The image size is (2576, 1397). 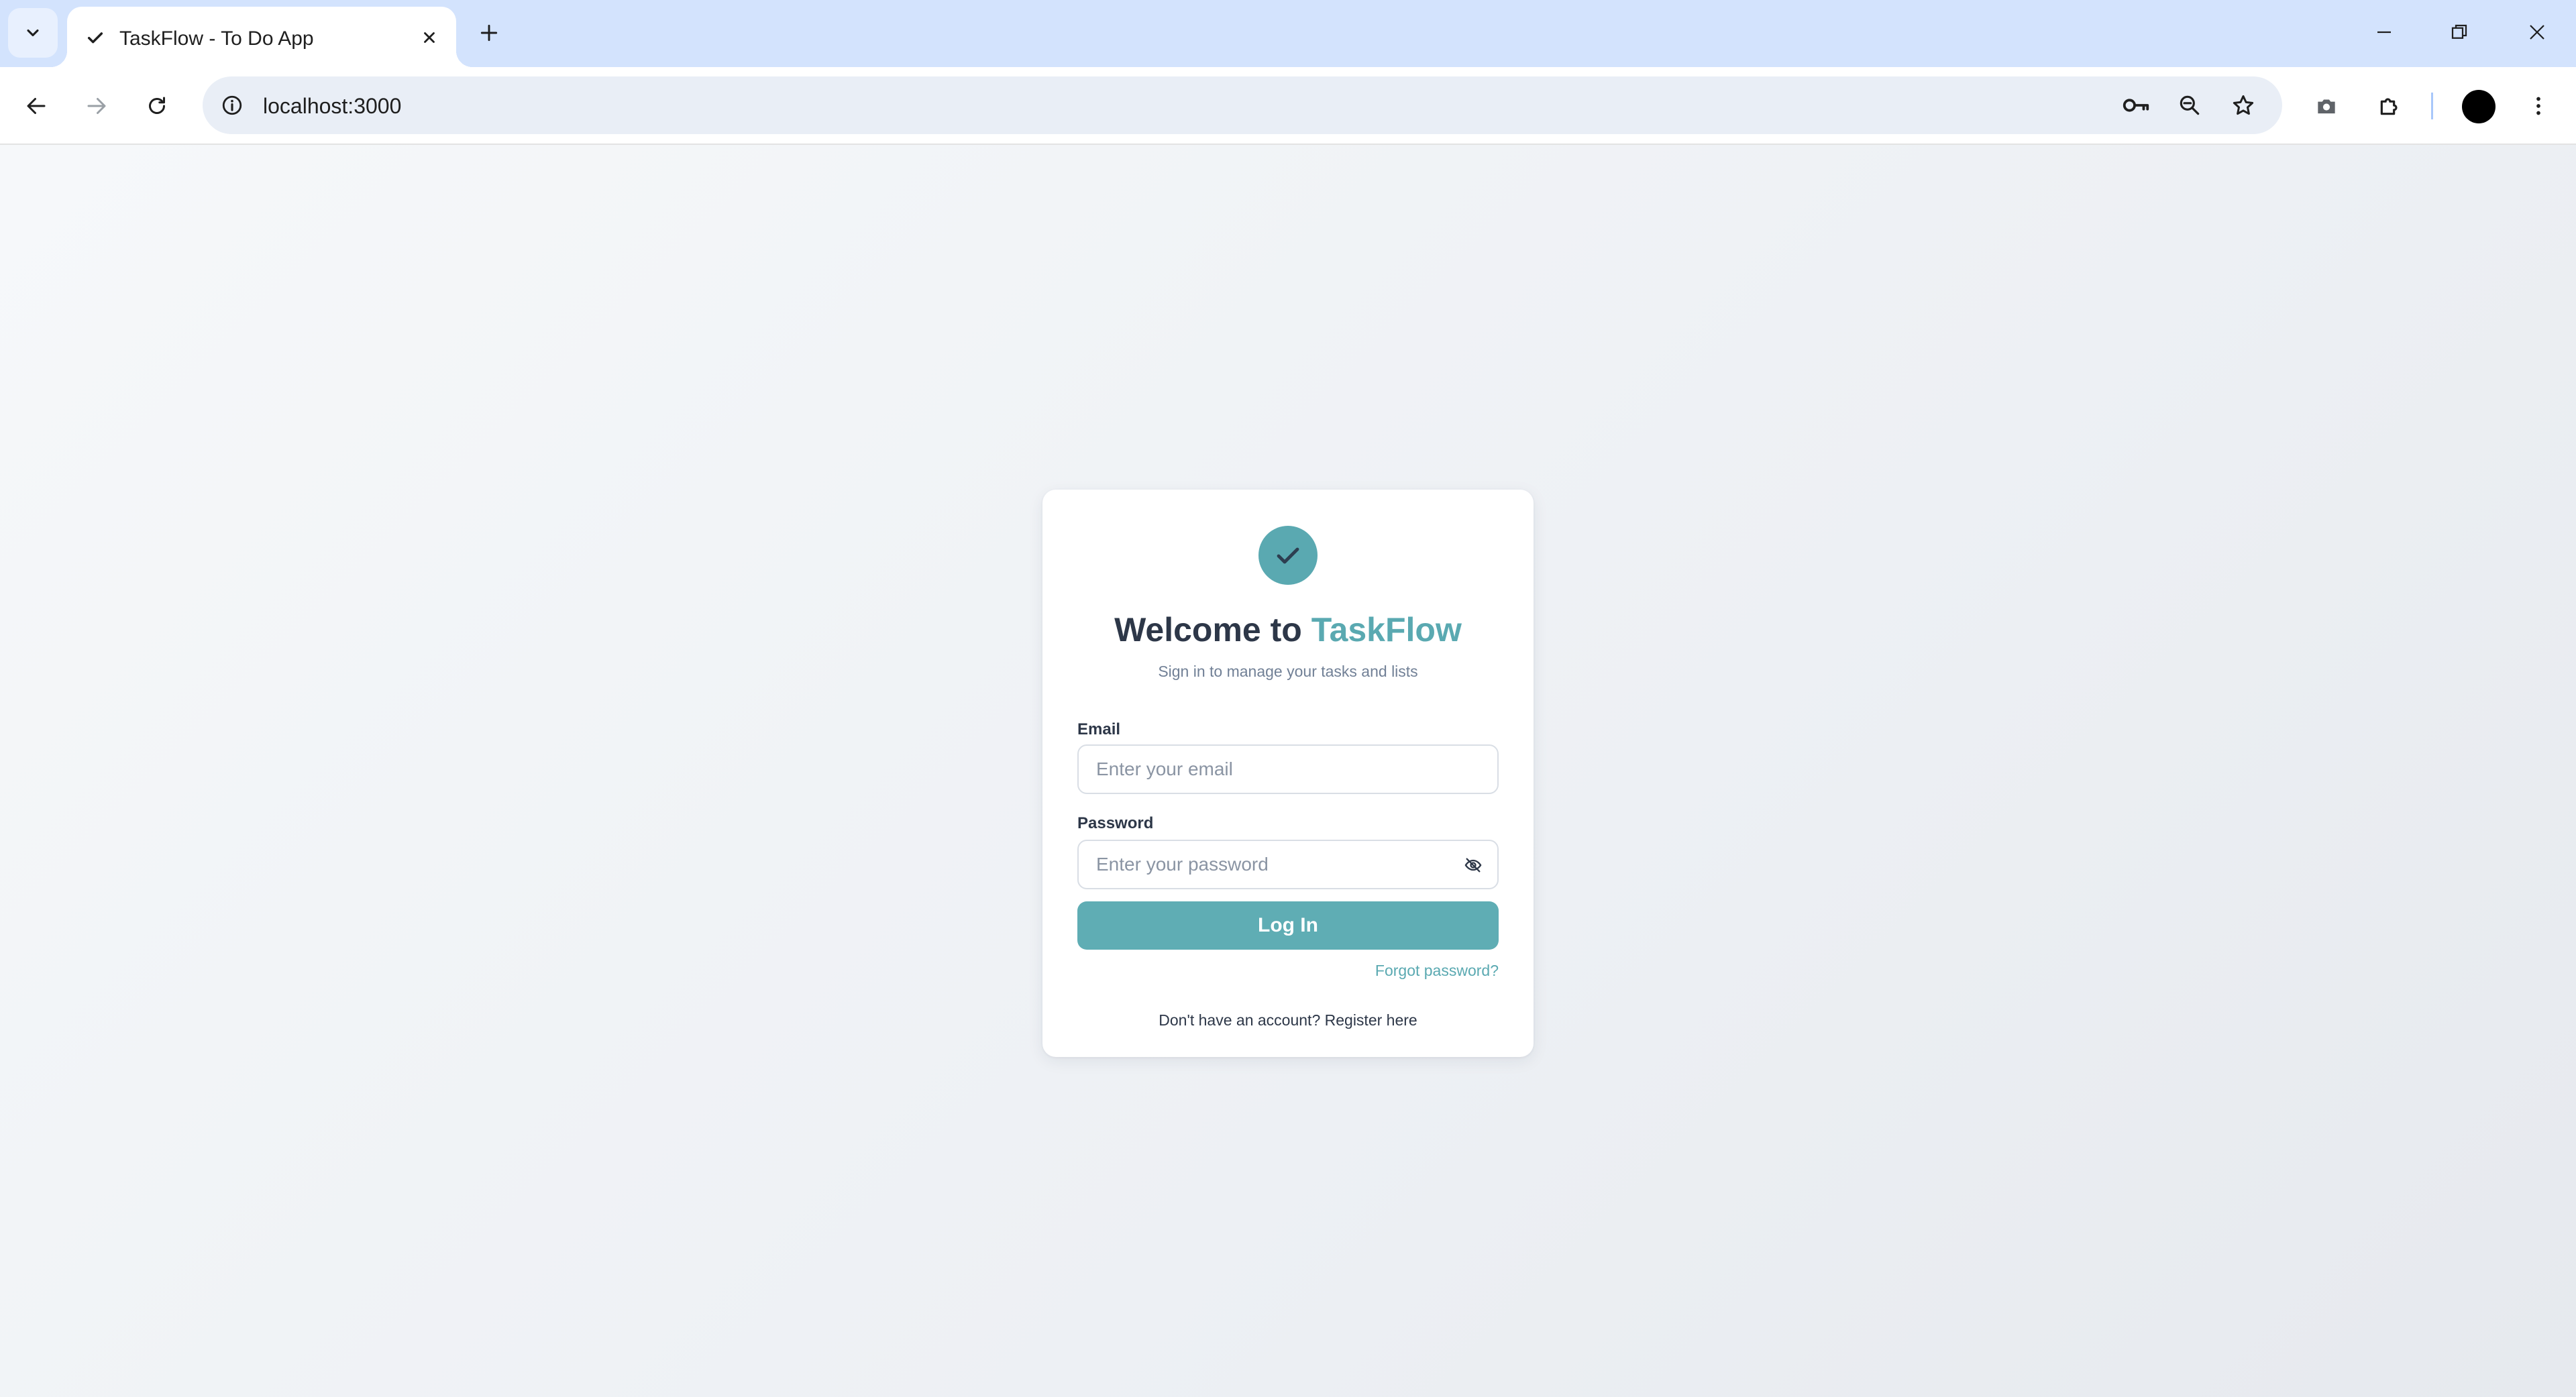 I want to click on page-title: Welcome to TaskFlow, so click(x=1288, y=629).